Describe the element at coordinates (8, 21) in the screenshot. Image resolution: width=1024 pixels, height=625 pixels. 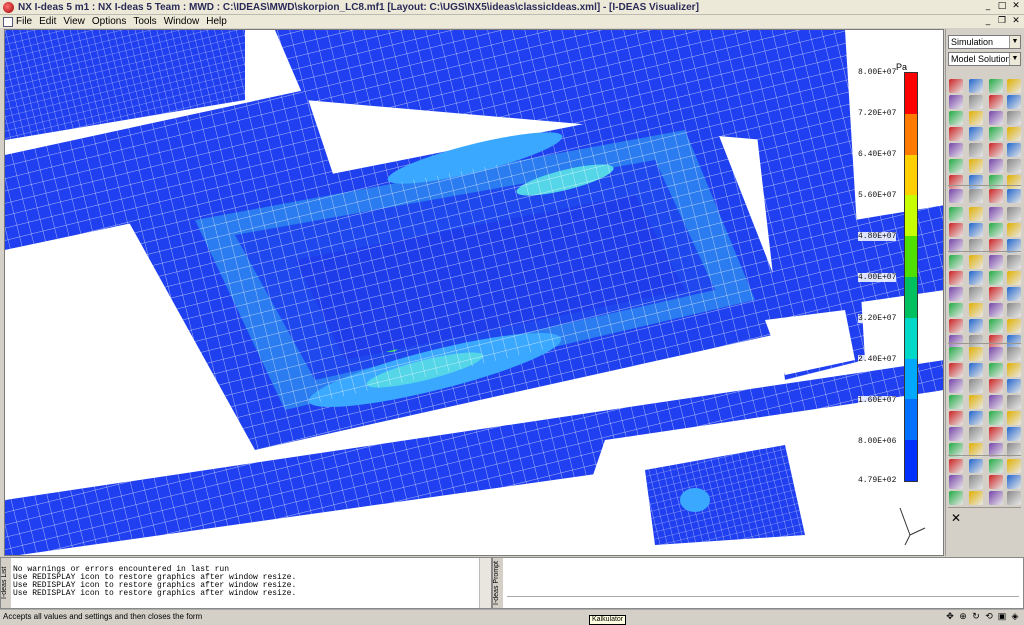
I see `document-icon` at that location.